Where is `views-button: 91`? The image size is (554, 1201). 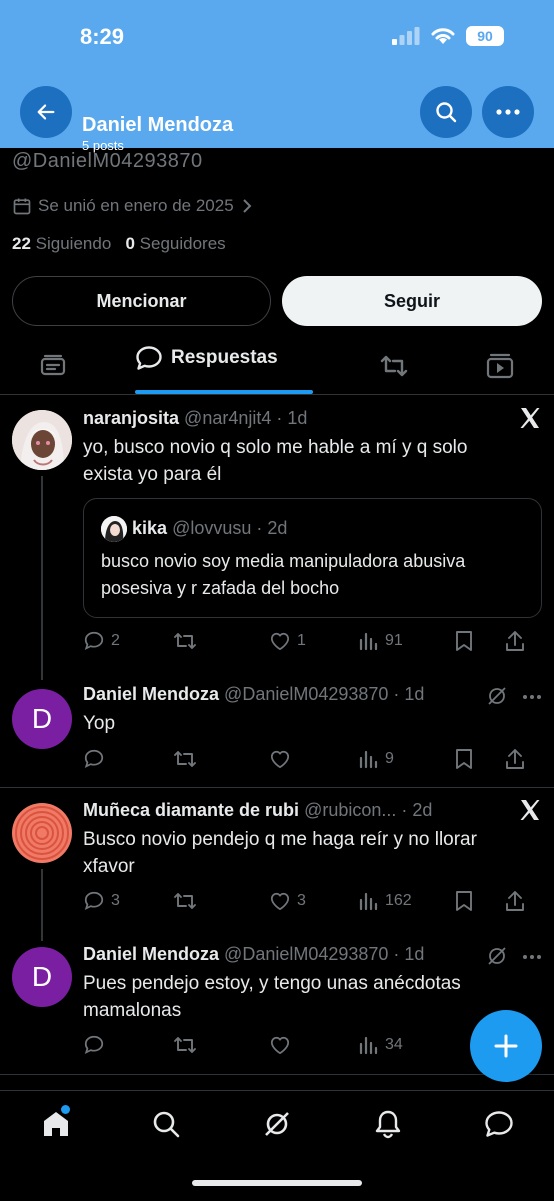
views-button: 91 is located at coordinates (407, 641).